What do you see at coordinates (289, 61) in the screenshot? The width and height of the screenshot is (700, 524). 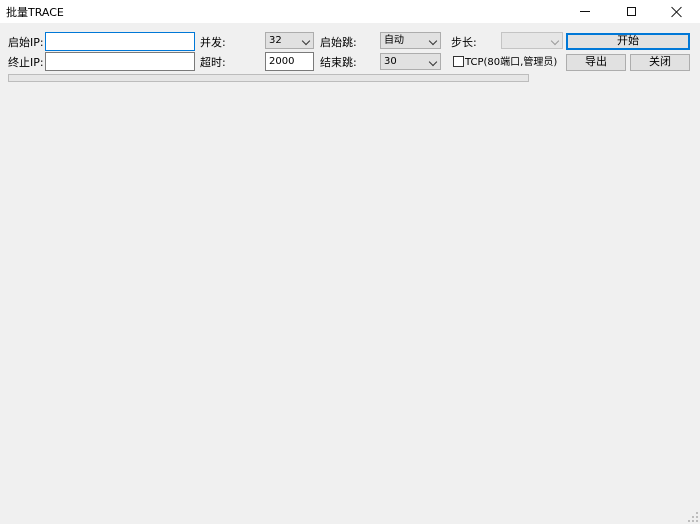 I see `timeout-input` at bounding box center [289, 61].